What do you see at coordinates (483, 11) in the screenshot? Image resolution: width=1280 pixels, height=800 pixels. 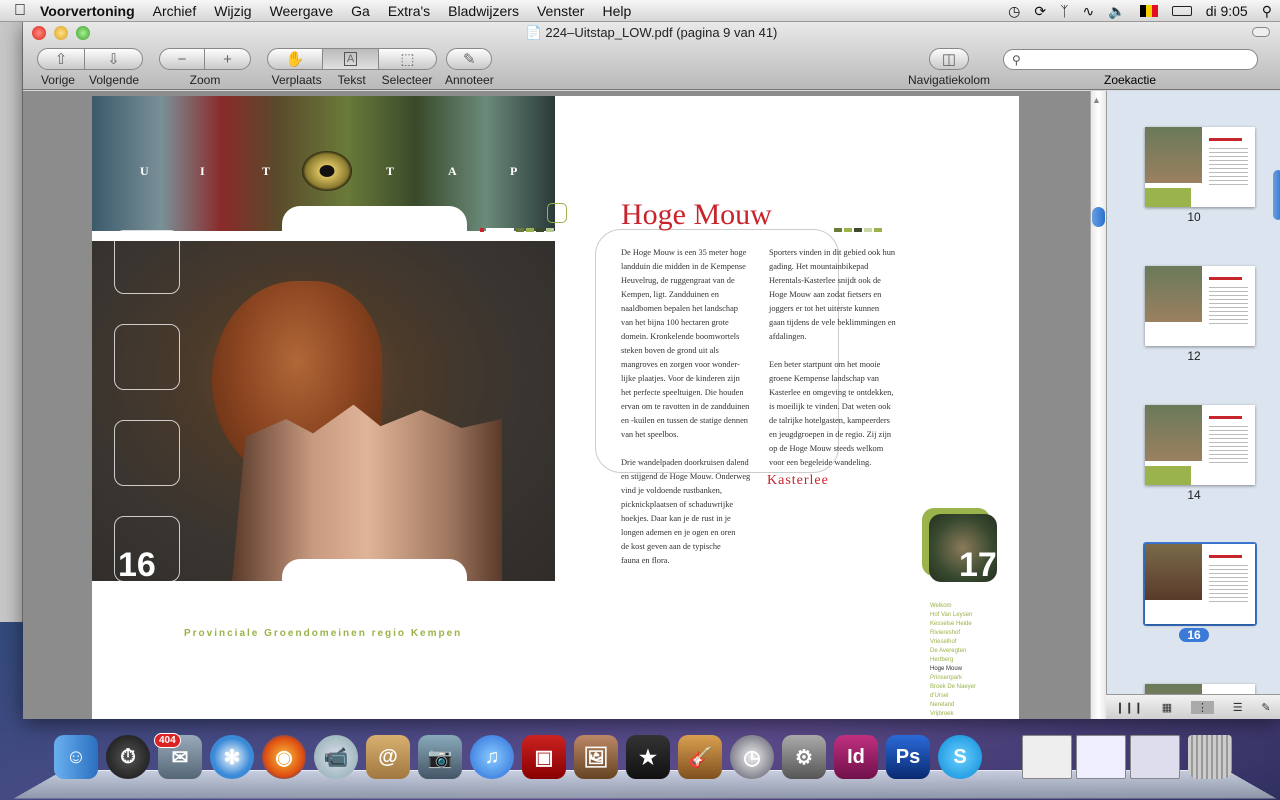 I see `menu-bladwijzers: Bladwijzers` at bounding box center [483, 11].